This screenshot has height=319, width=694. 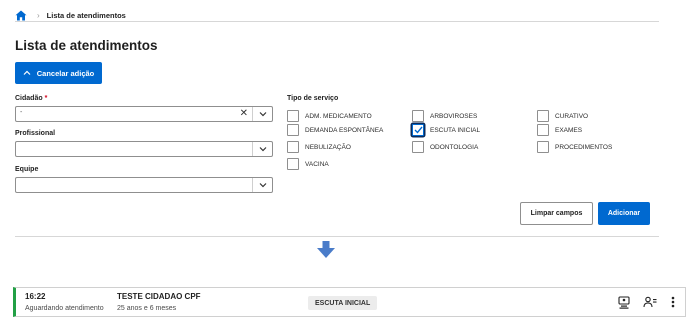 I want to click on add-button: Adicionar, so click(x=624, y=213).